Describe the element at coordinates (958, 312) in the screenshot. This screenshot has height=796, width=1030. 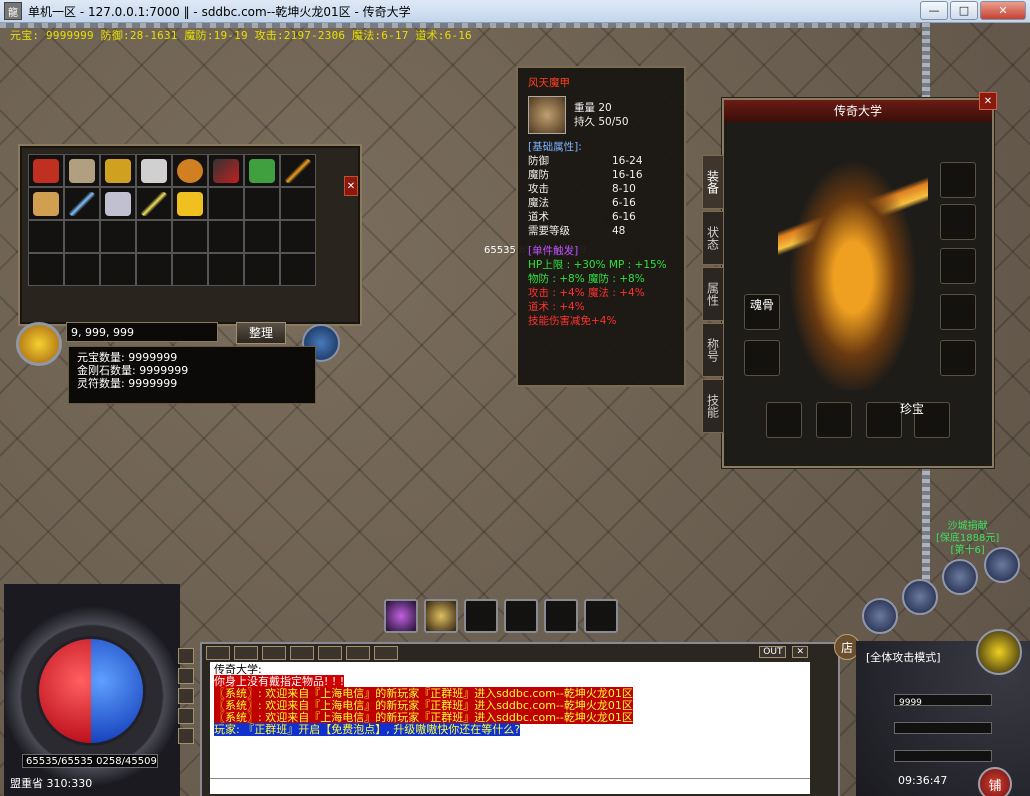
I see `equip-slot-bracelet-right` at that location.